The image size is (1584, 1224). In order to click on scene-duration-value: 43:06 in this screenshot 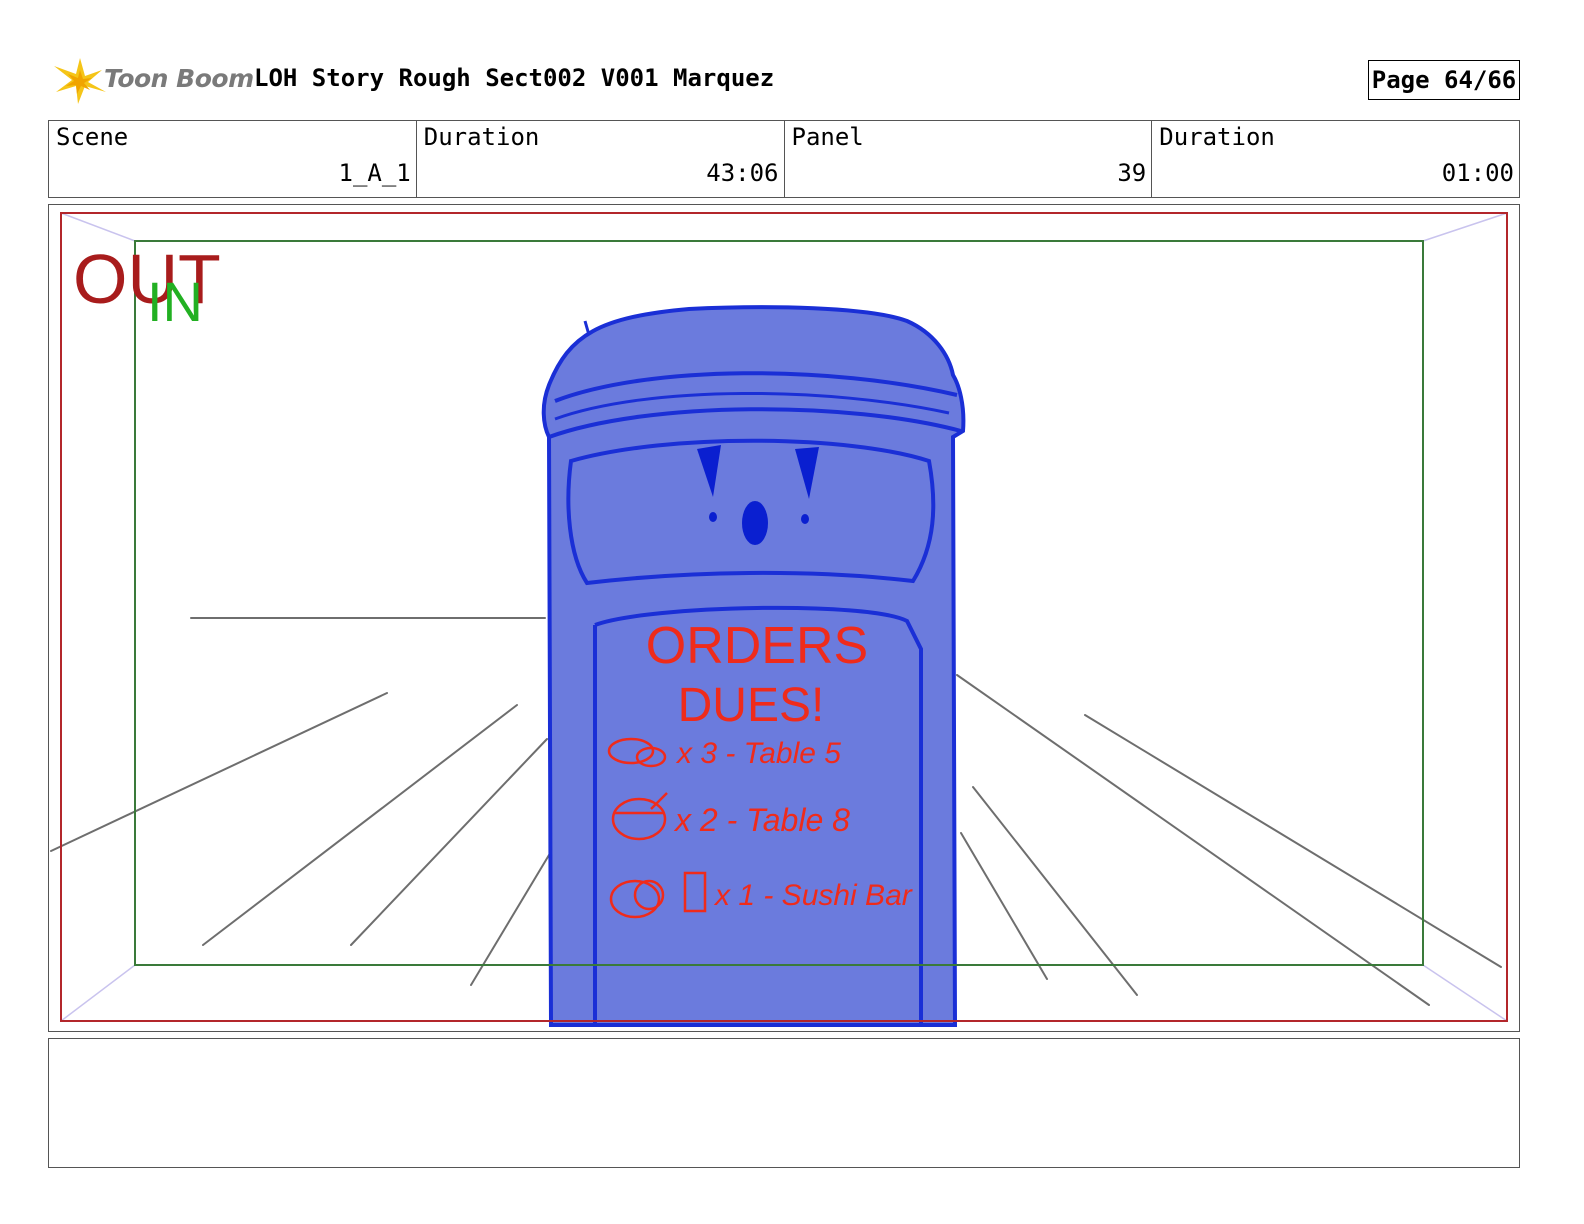, I will do `click(742, 173)`.